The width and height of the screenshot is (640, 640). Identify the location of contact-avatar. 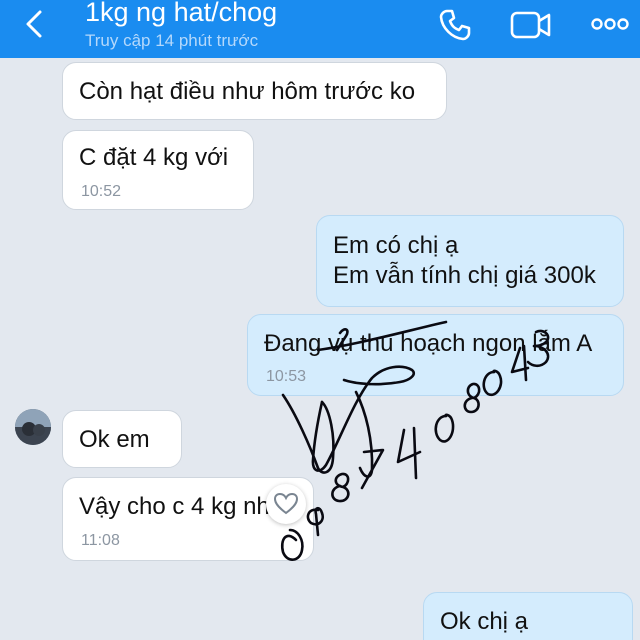
(33, 427).